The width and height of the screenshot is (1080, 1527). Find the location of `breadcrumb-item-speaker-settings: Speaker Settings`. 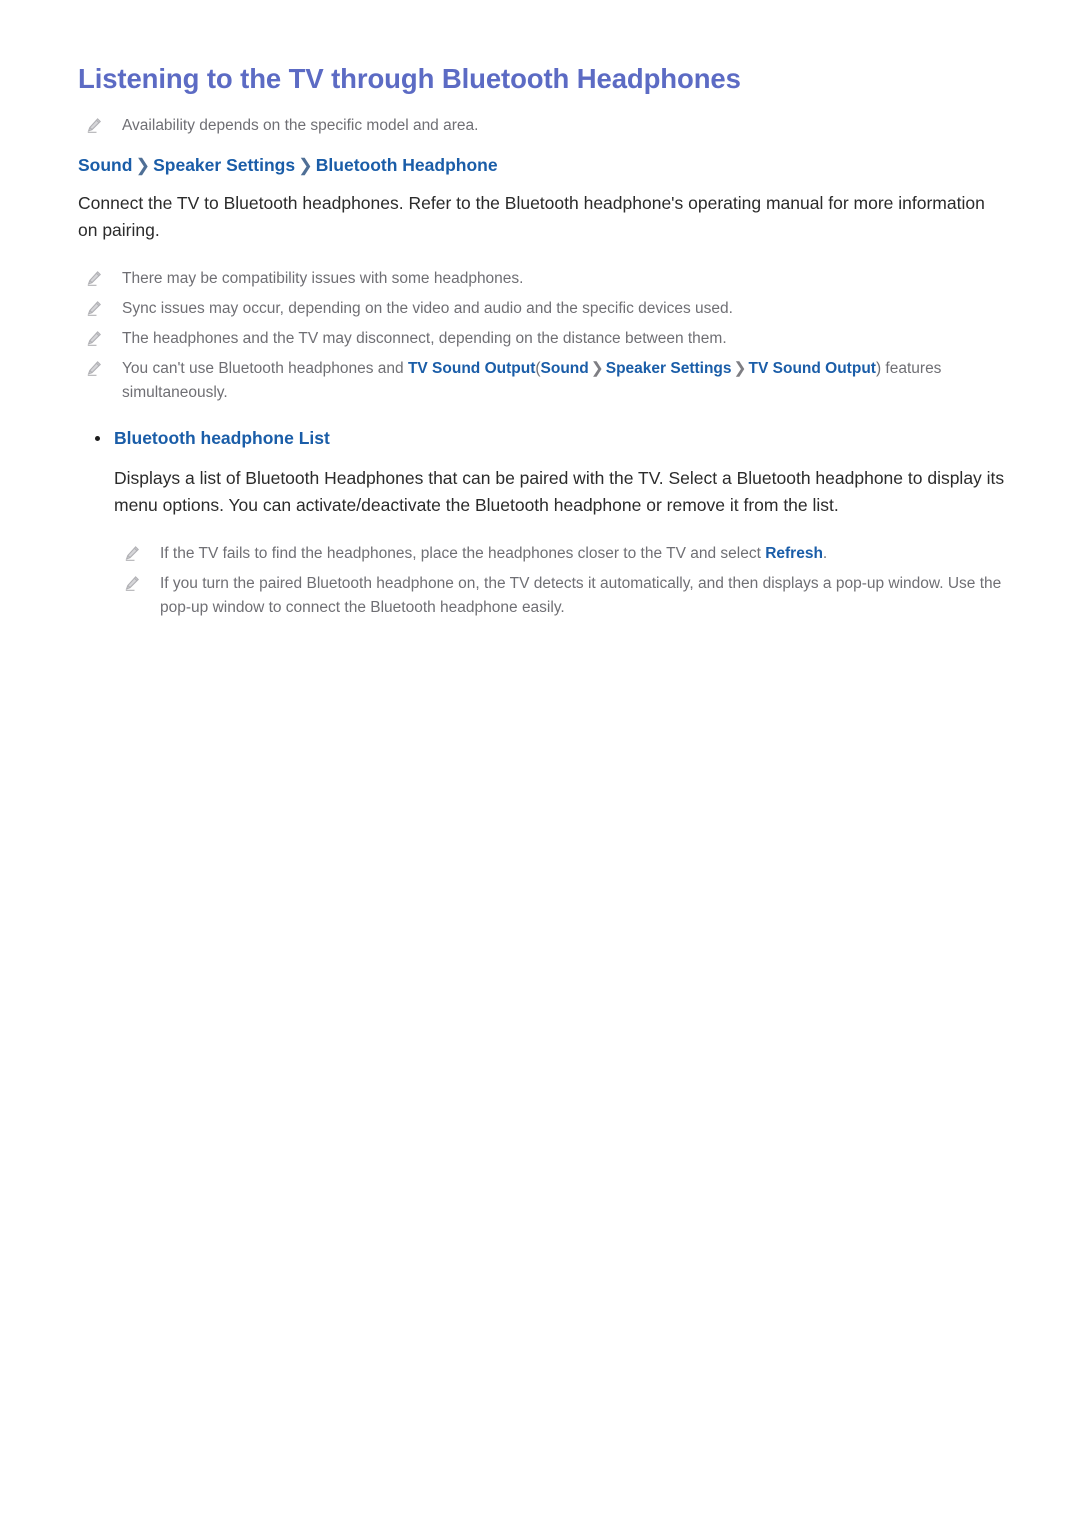

breadcrumb-item-speaker-settings: Speaker Settings is located at coordinates (224, 165).